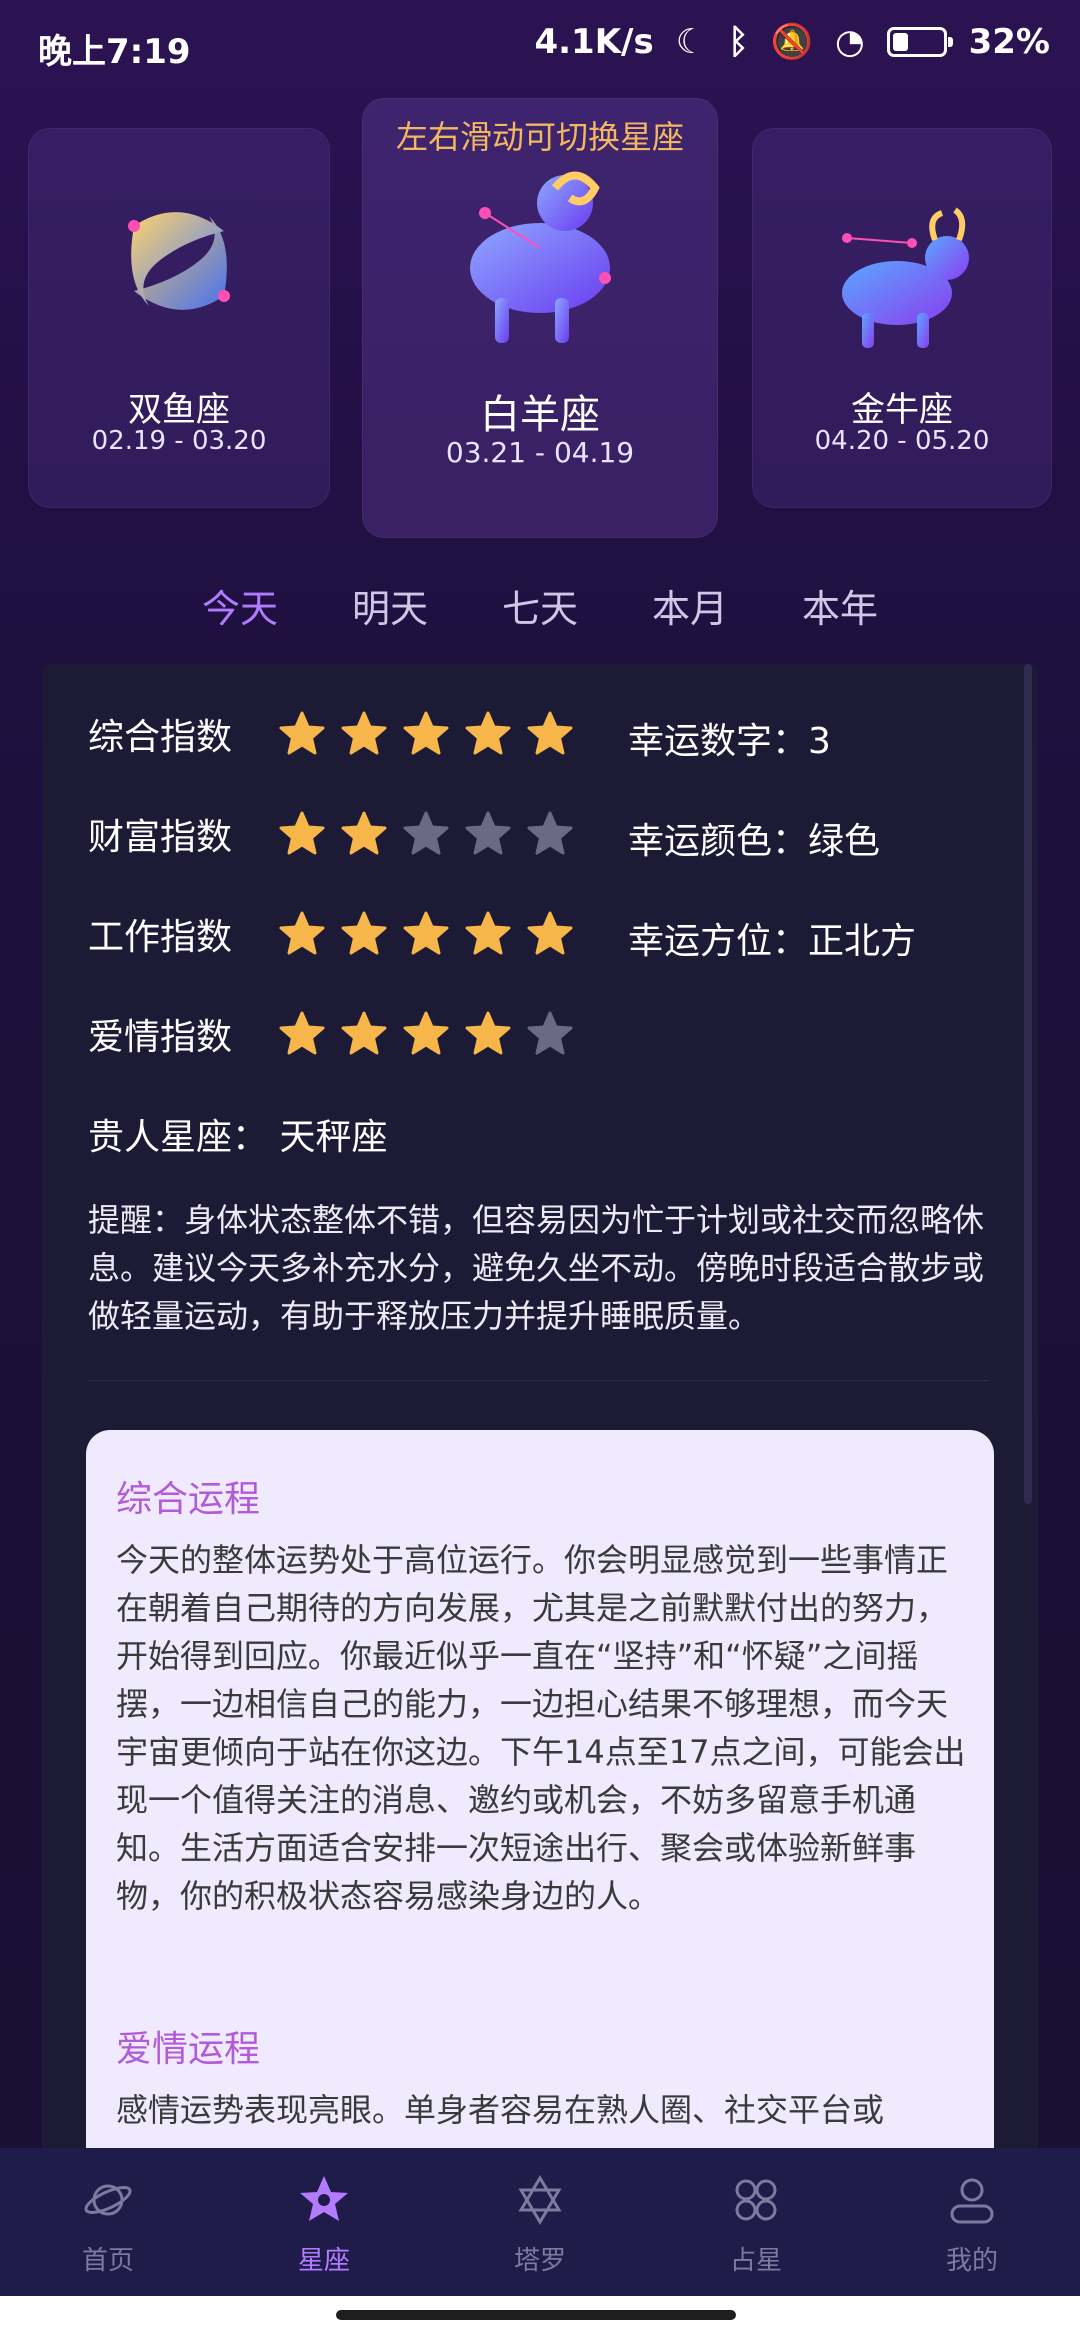  Describe the element at coordinates (538, 1380) in the screenshot. I see `divider` at that location.